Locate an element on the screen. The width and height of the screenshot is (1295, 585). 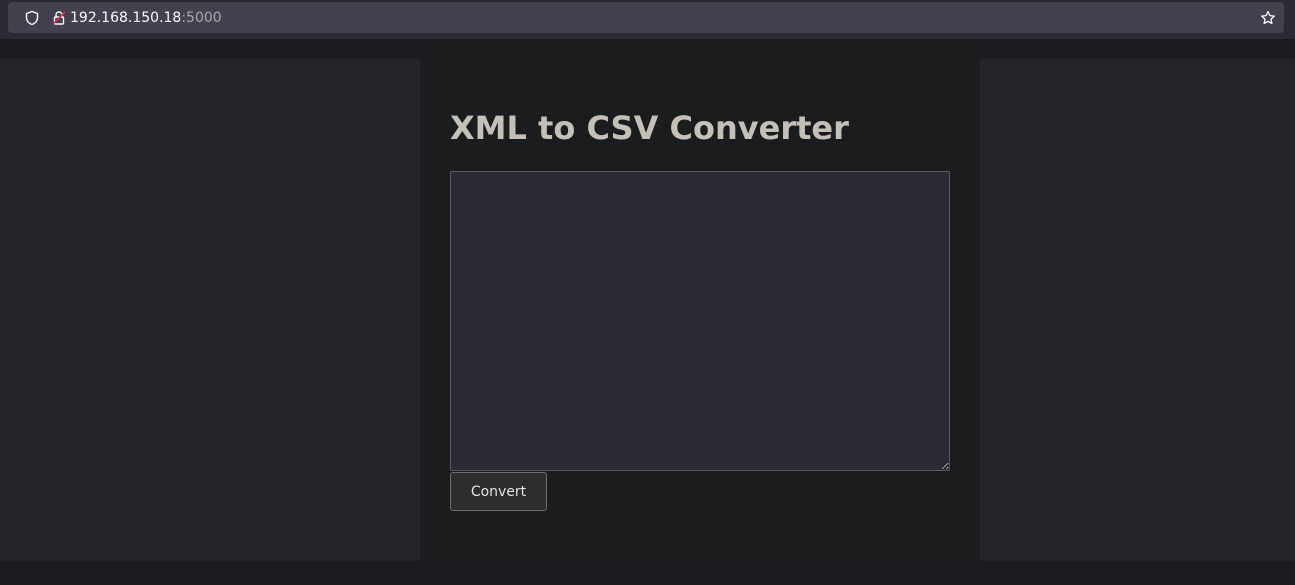
address-bar: 192.168.150.18:5000 is located at coordinates (646, 17).